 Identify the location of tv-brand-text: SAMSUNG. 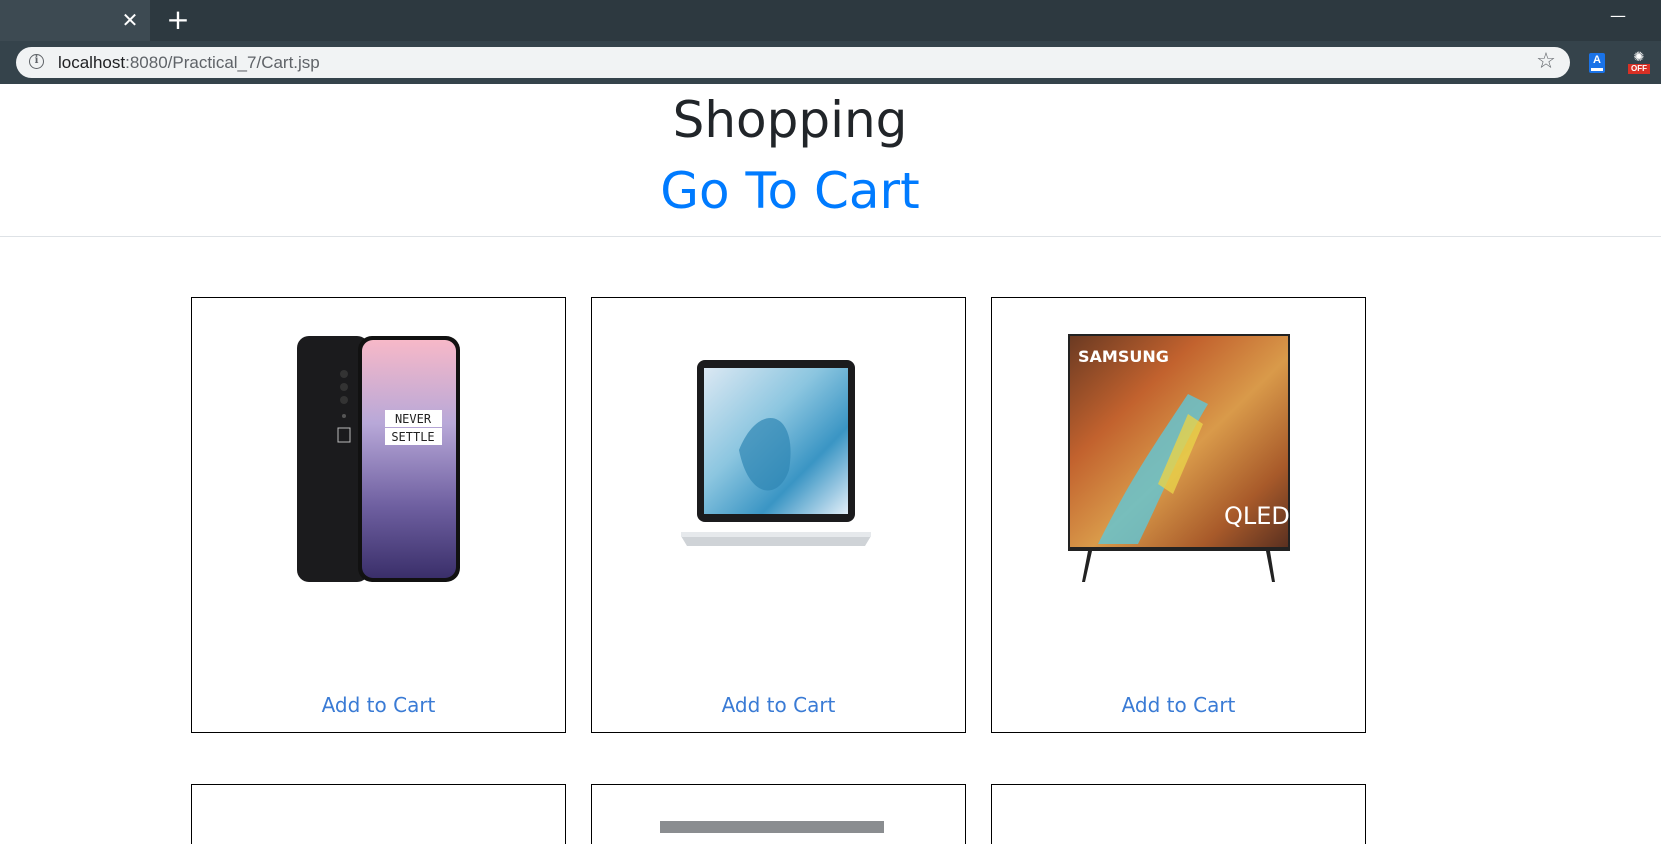
(1123, 356).